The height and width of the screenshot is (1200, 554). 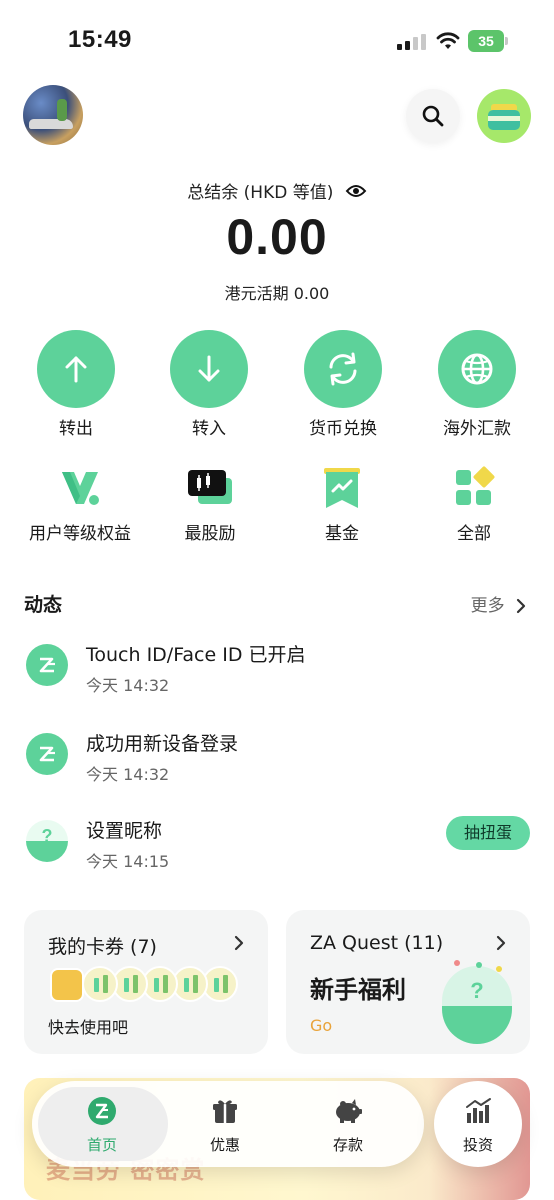 What do you see at coordinates (224, 1145) in the screenshot?
I see `tab-offers-label: 优惠` at bounding box center [224, 1145].